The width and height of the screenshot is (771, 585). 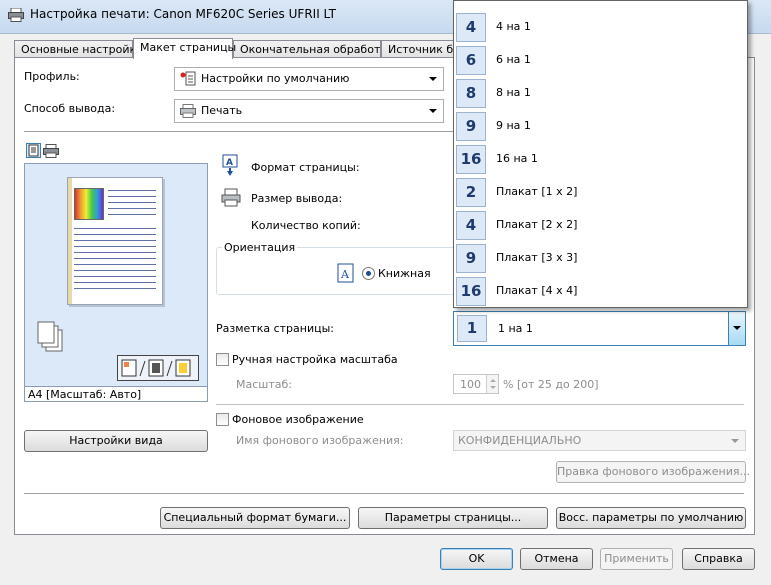 I want to click on watermark-value: КОНФИДЕНЦИАЛЬНО, so click(x=520, y=440).